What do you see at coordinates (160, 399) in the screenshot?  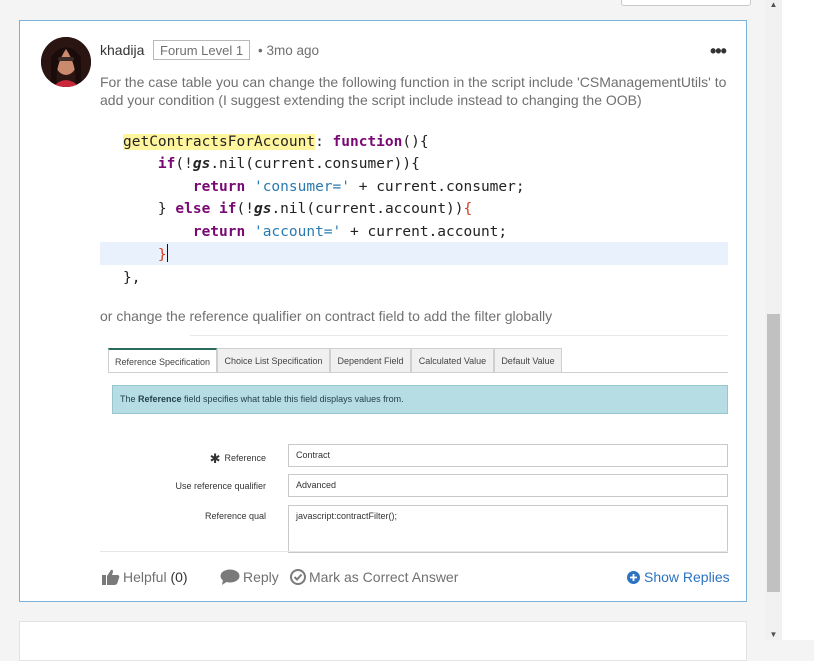 I see `info-bold-text: Reference` at bounding box center [160, 399].